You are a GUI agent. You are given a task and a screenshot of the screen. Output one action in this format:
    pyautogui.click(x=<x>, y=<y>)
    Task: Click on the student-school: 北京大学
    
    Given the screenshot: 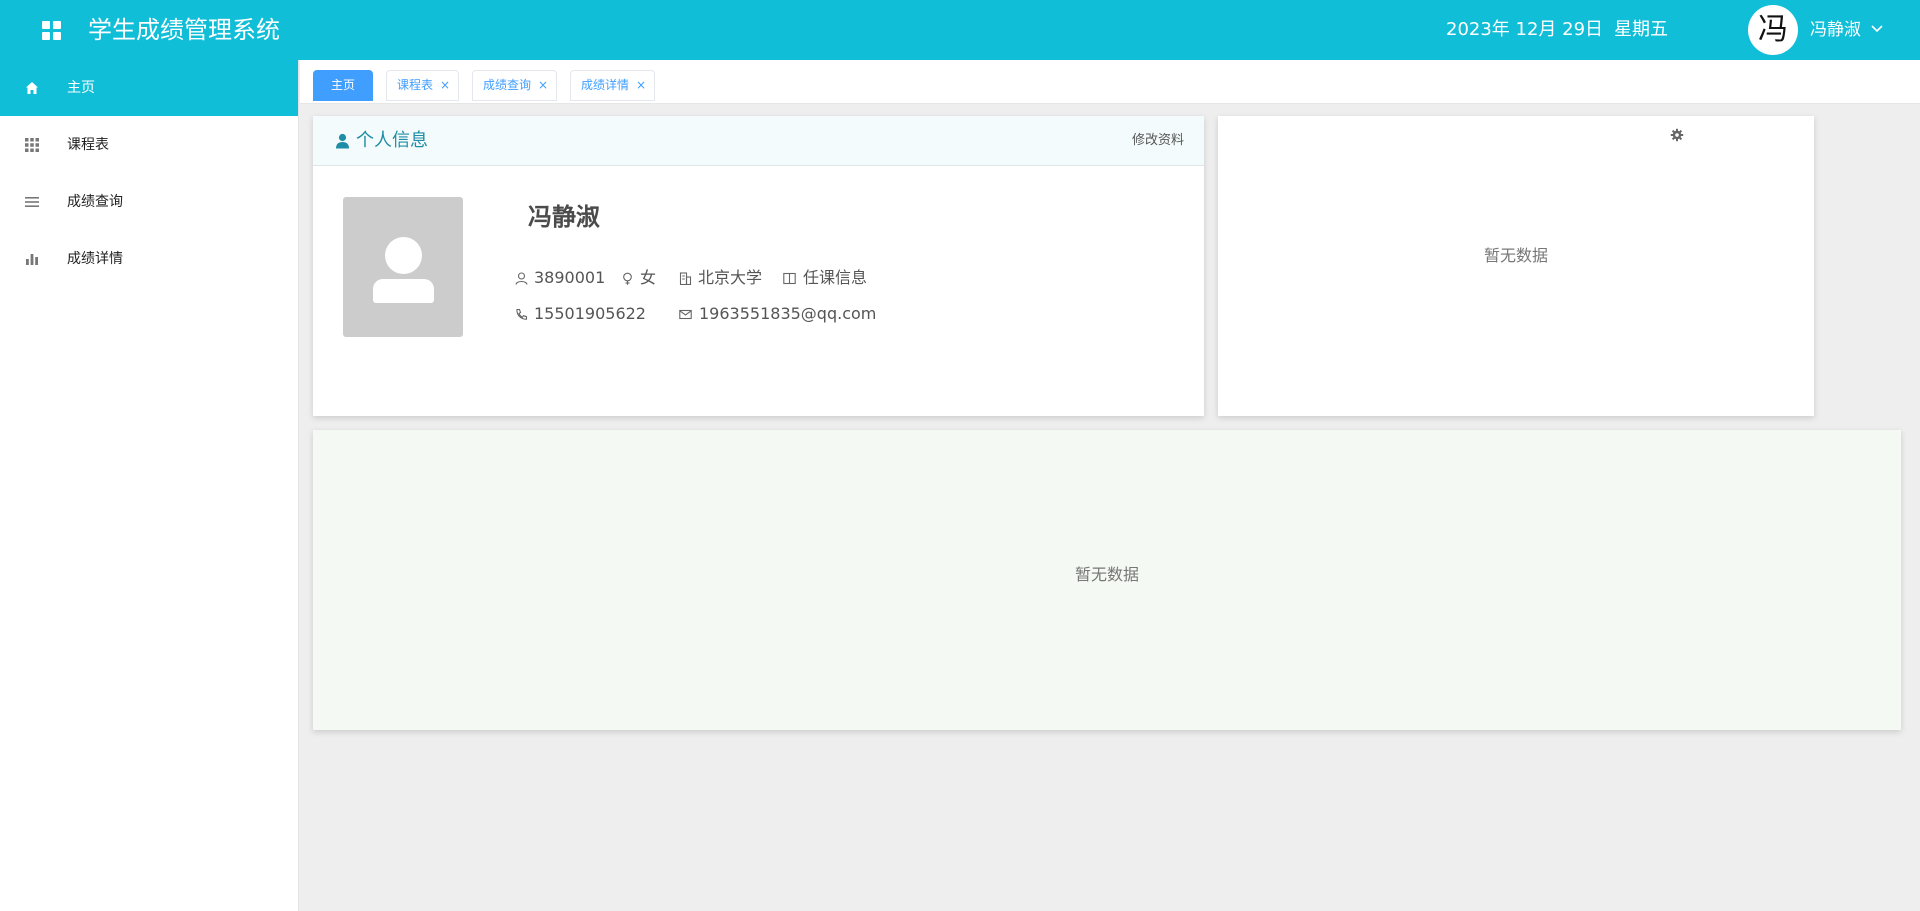 What is the action you would take?
    pyautogui.click(x=730, y=277)
    